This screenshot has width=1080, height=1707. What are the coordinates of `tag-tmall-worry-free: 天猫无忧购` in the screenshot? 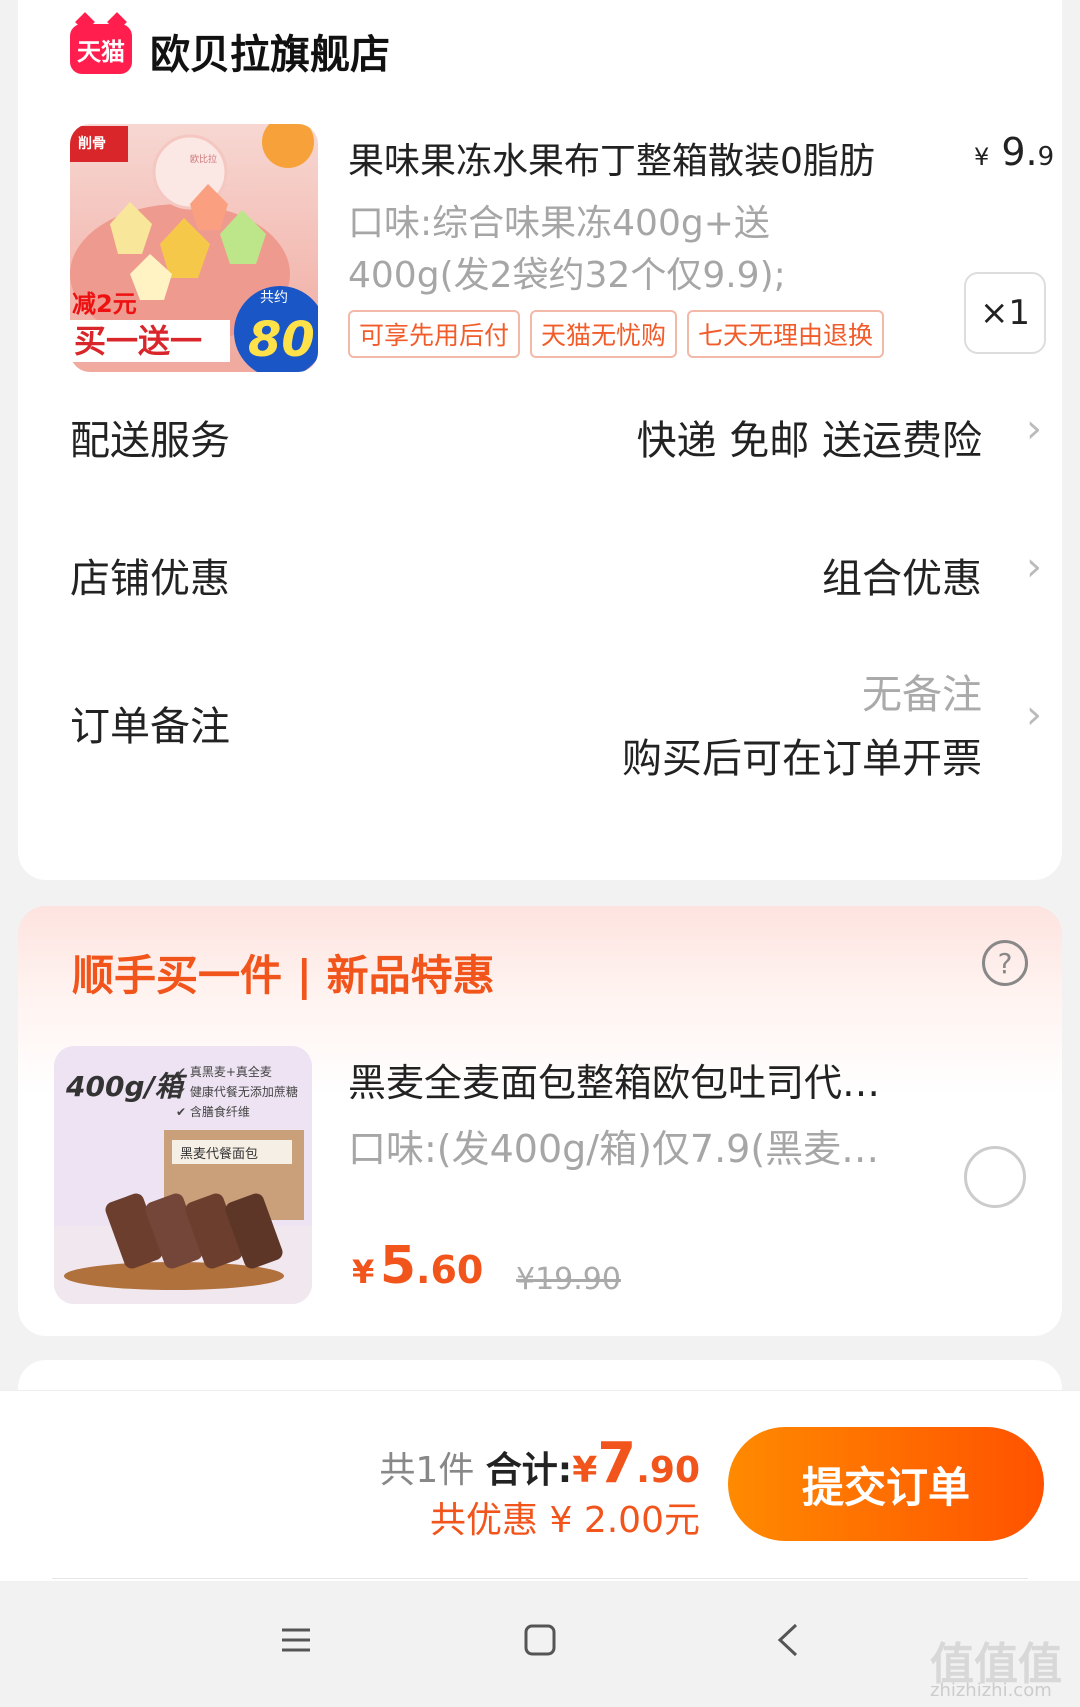 It's located at (604, 334).